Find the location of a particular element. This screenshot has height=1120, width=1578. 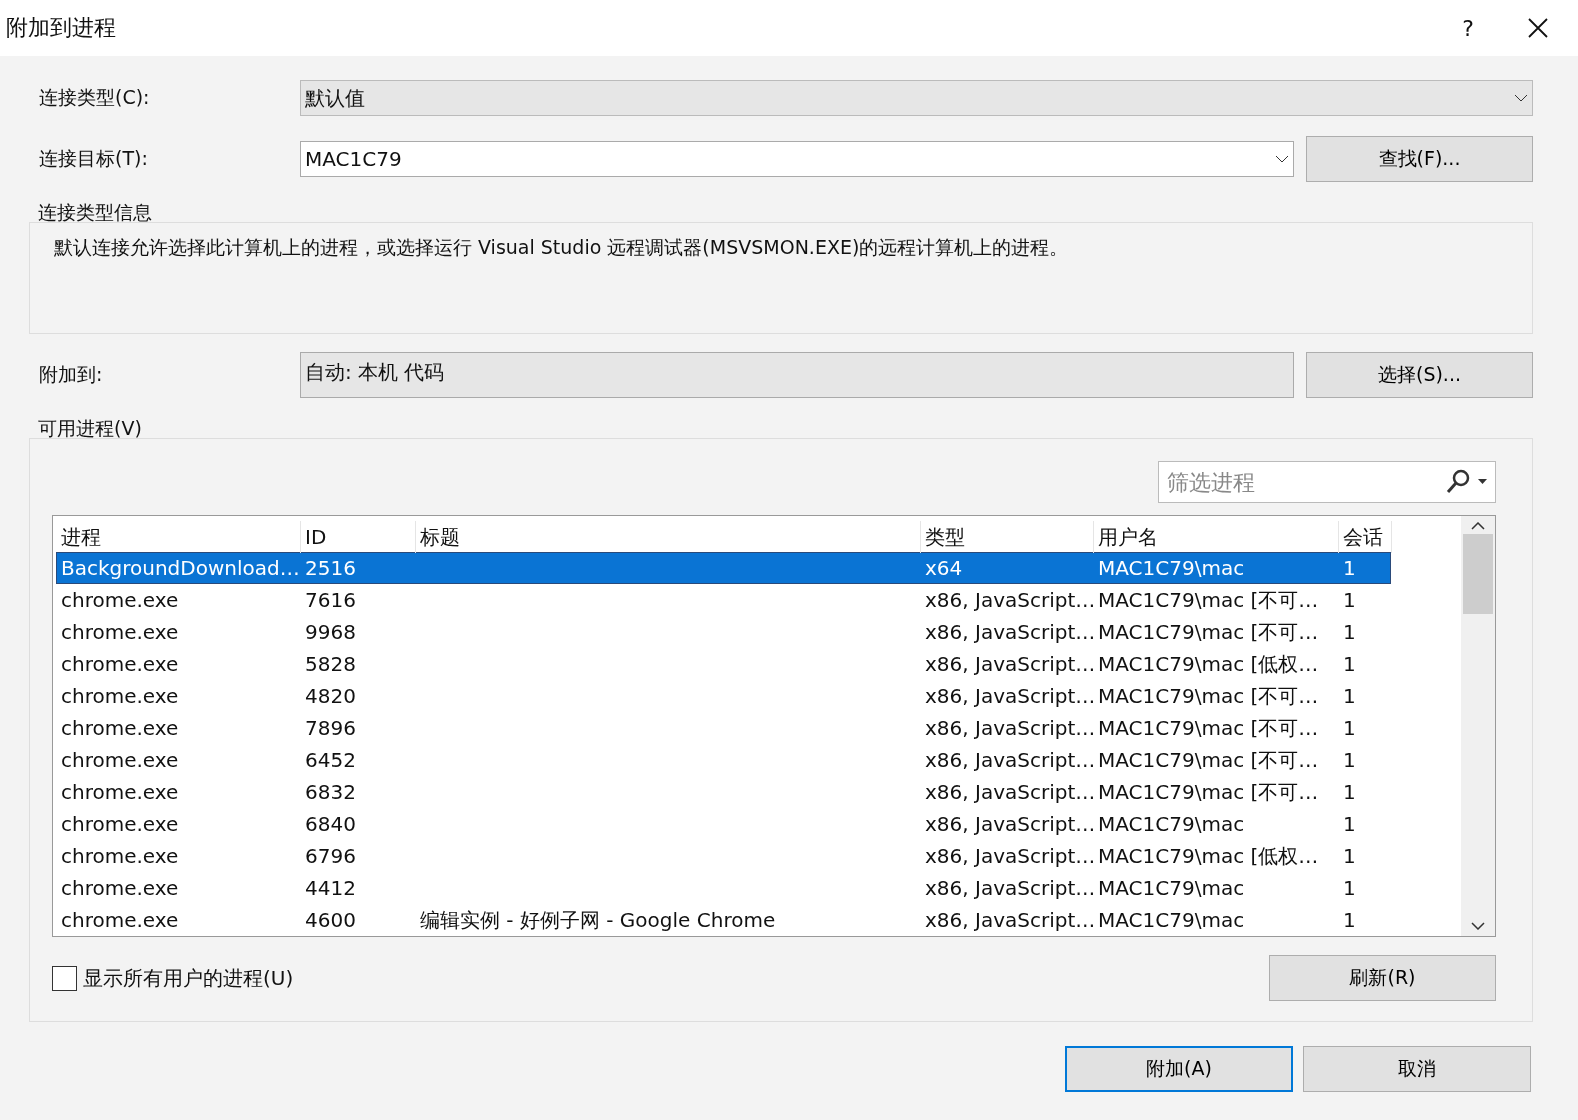

scrollbar is located at coordinates (1478, 726).